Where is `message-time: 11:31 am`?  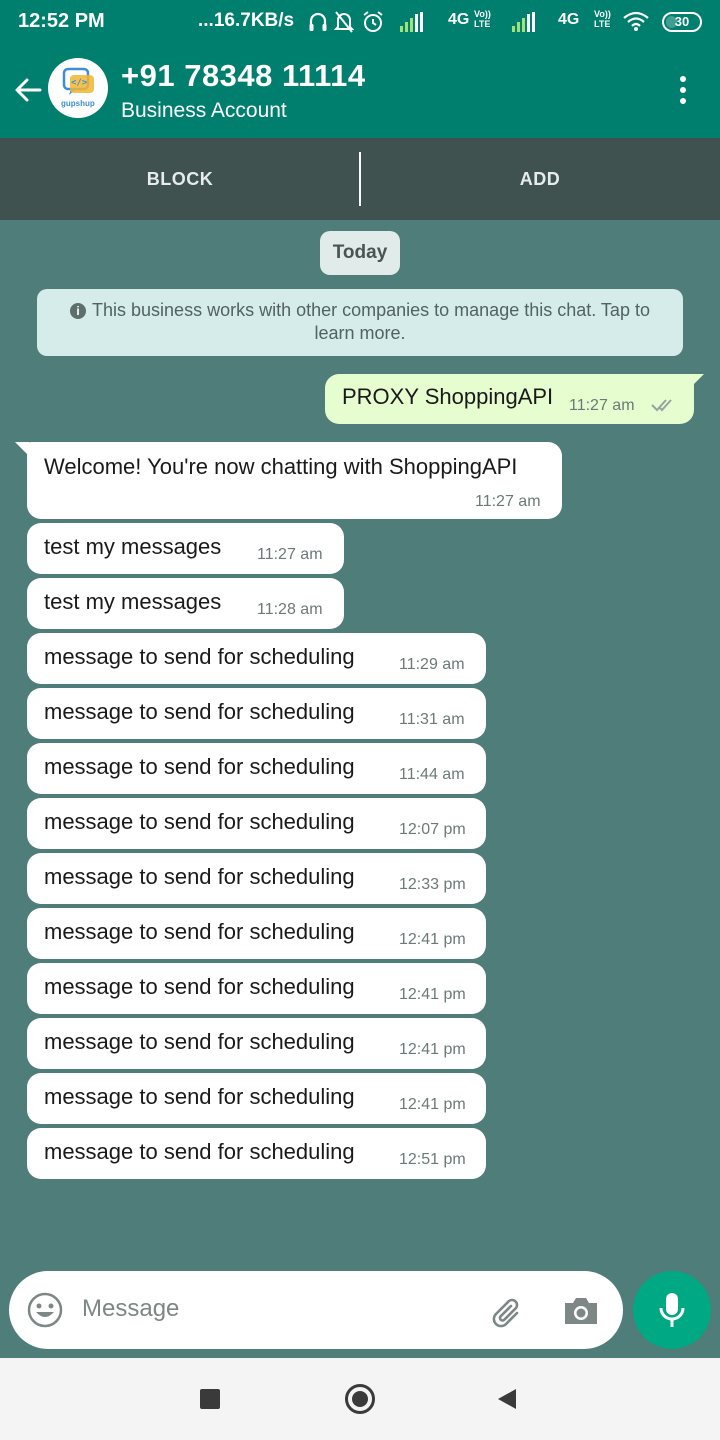
message-time: 11:31 am is located at coordinates (432, 719).